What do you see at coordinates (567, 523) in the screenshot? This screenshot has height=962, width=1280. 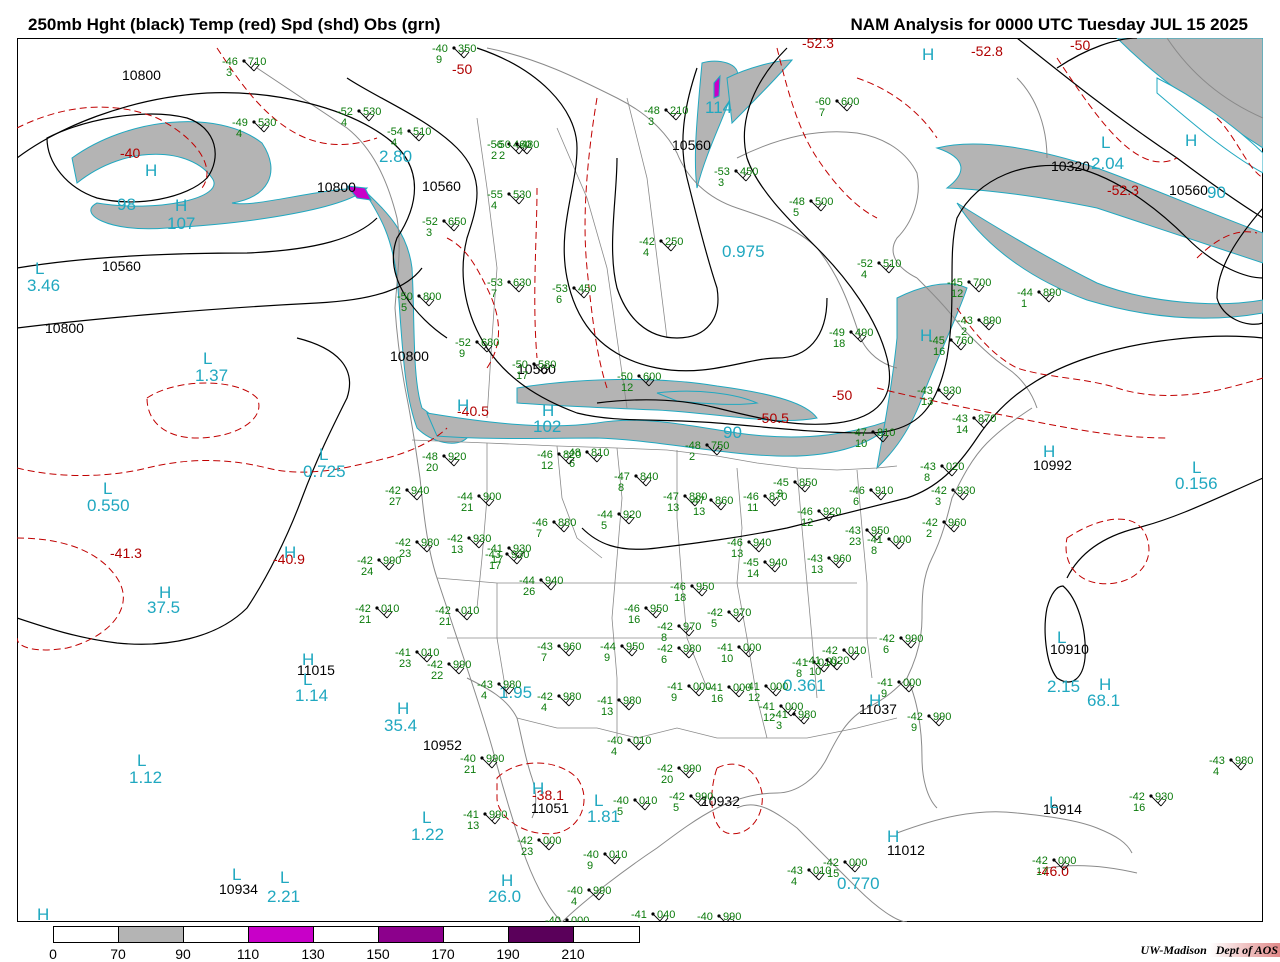 I see `obs-height: 880` at bounding box center [567, 523].